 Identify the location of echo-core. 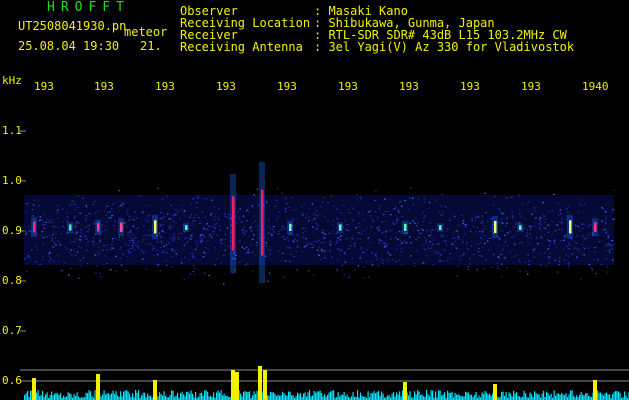
(290, 227).